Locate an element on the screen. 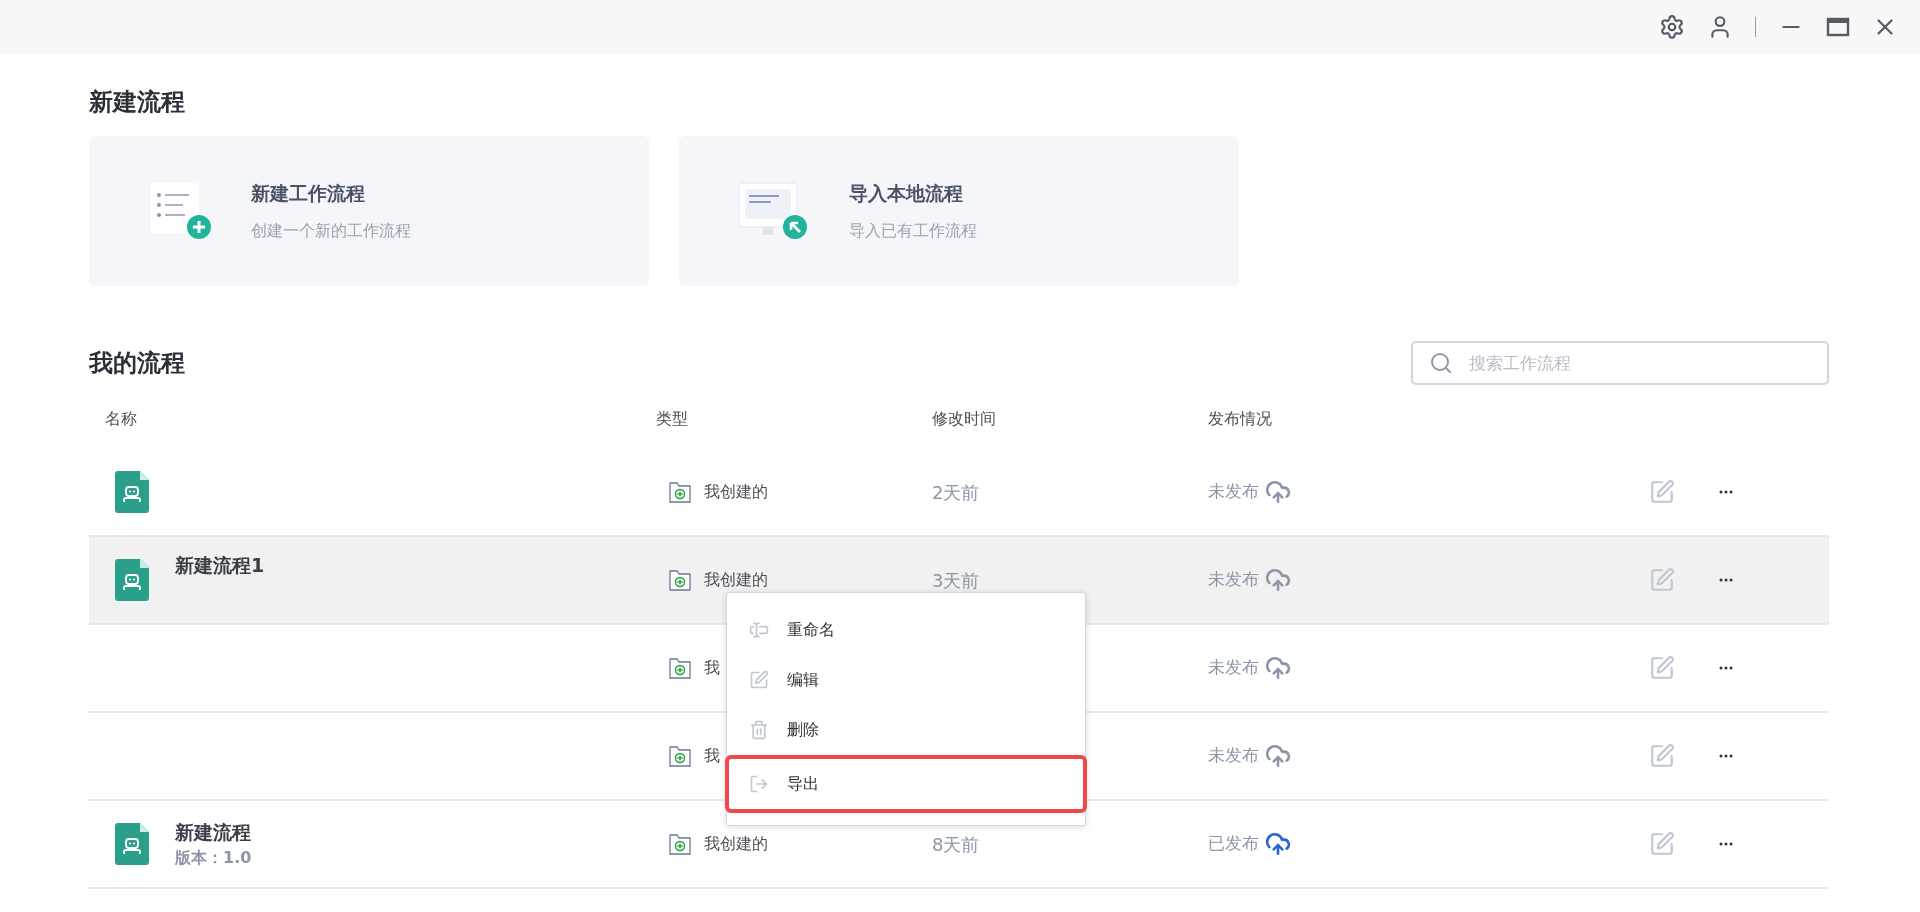  column-header: 名称 is located at coordinates (121, 419).